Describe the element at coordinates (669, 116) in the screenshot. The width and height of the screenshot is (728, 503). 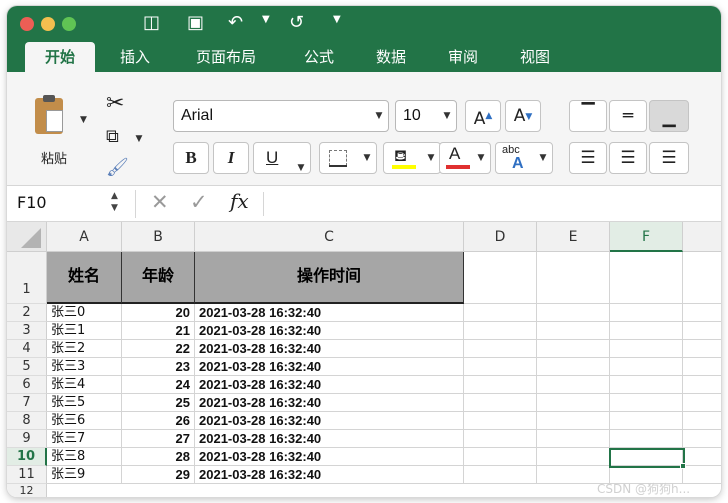
I see `align-bottom-button: ▁` at that location.